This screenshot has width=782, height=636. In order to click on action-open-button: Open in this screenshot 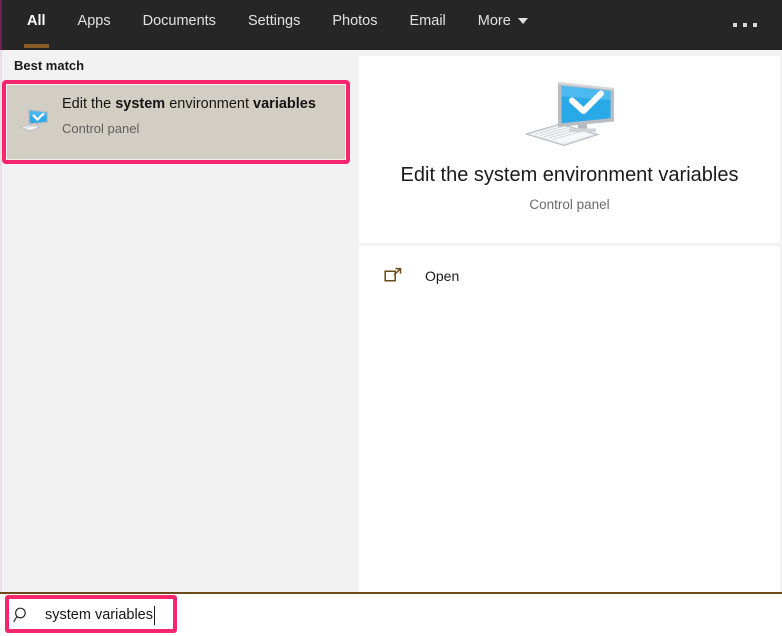, I will do `click(569, 276)`.